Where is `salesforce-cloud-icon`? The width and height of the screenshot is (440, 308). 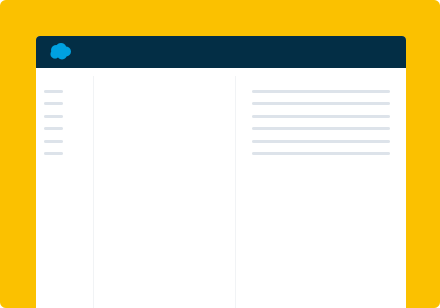 salesforce-cloud-icon is located at coordinates (61, 51).